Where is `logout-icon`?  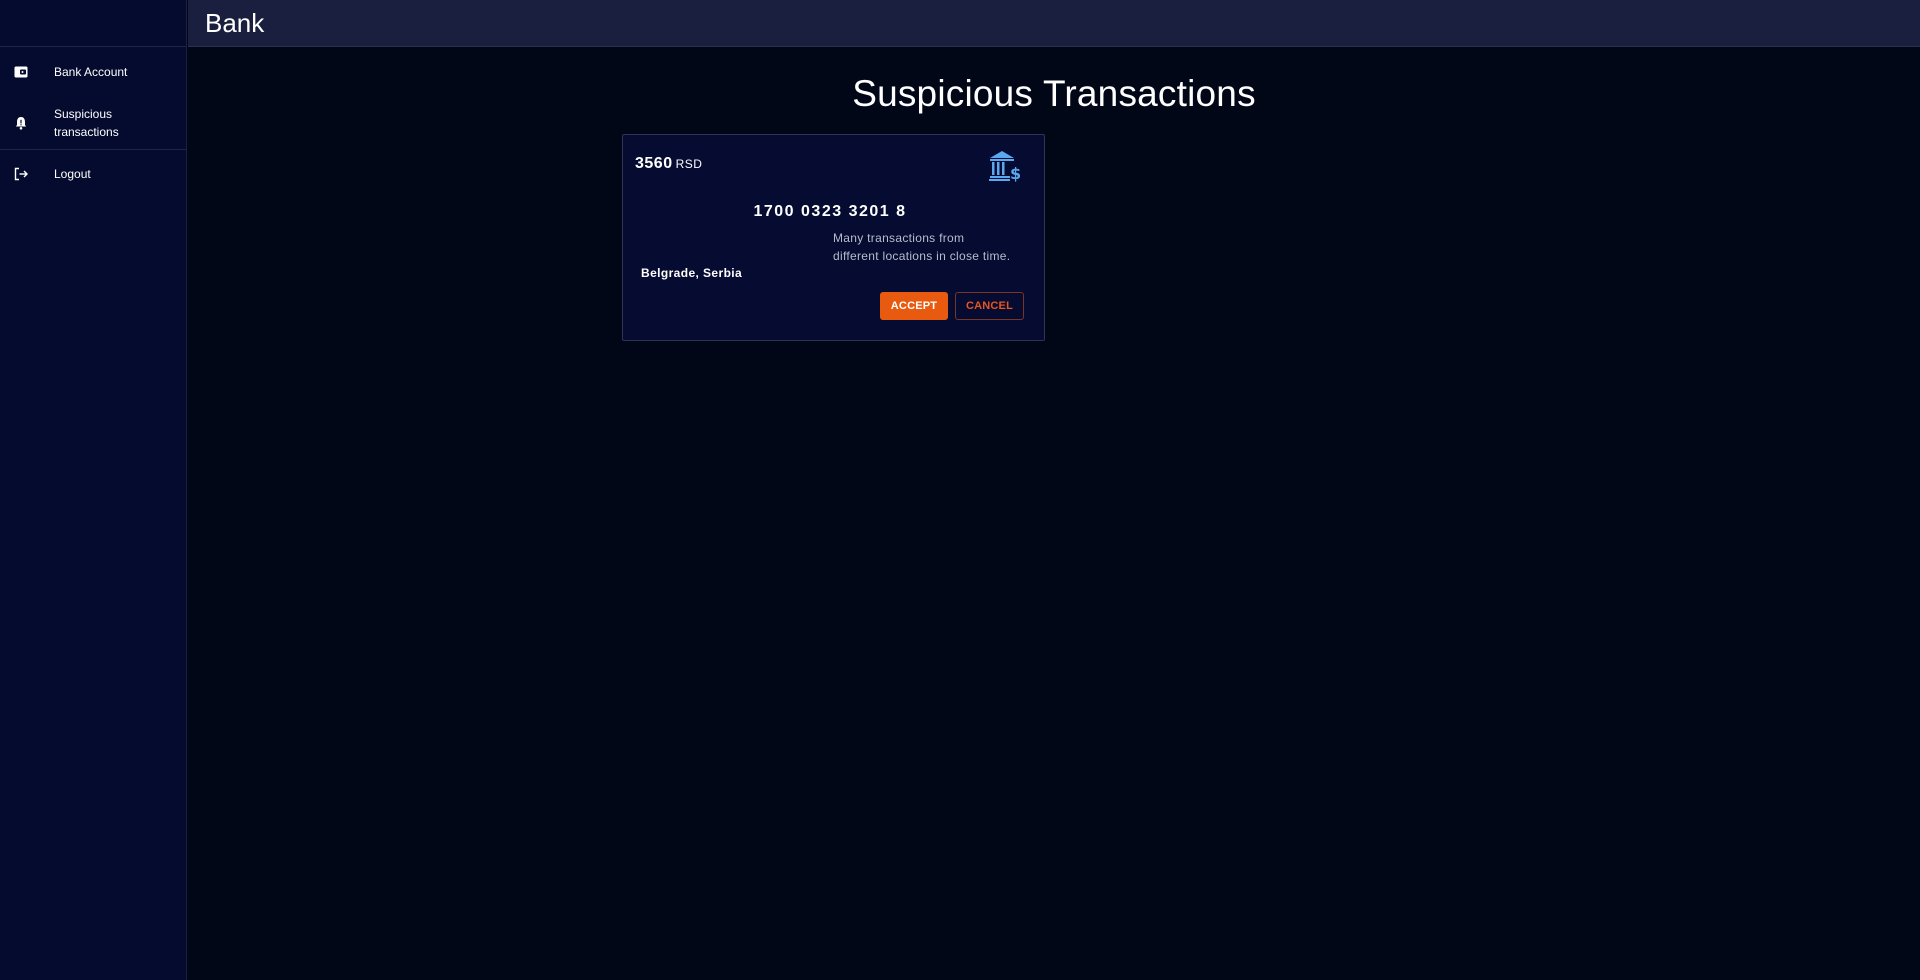 logout-icon is located at coordinates (21, 174).